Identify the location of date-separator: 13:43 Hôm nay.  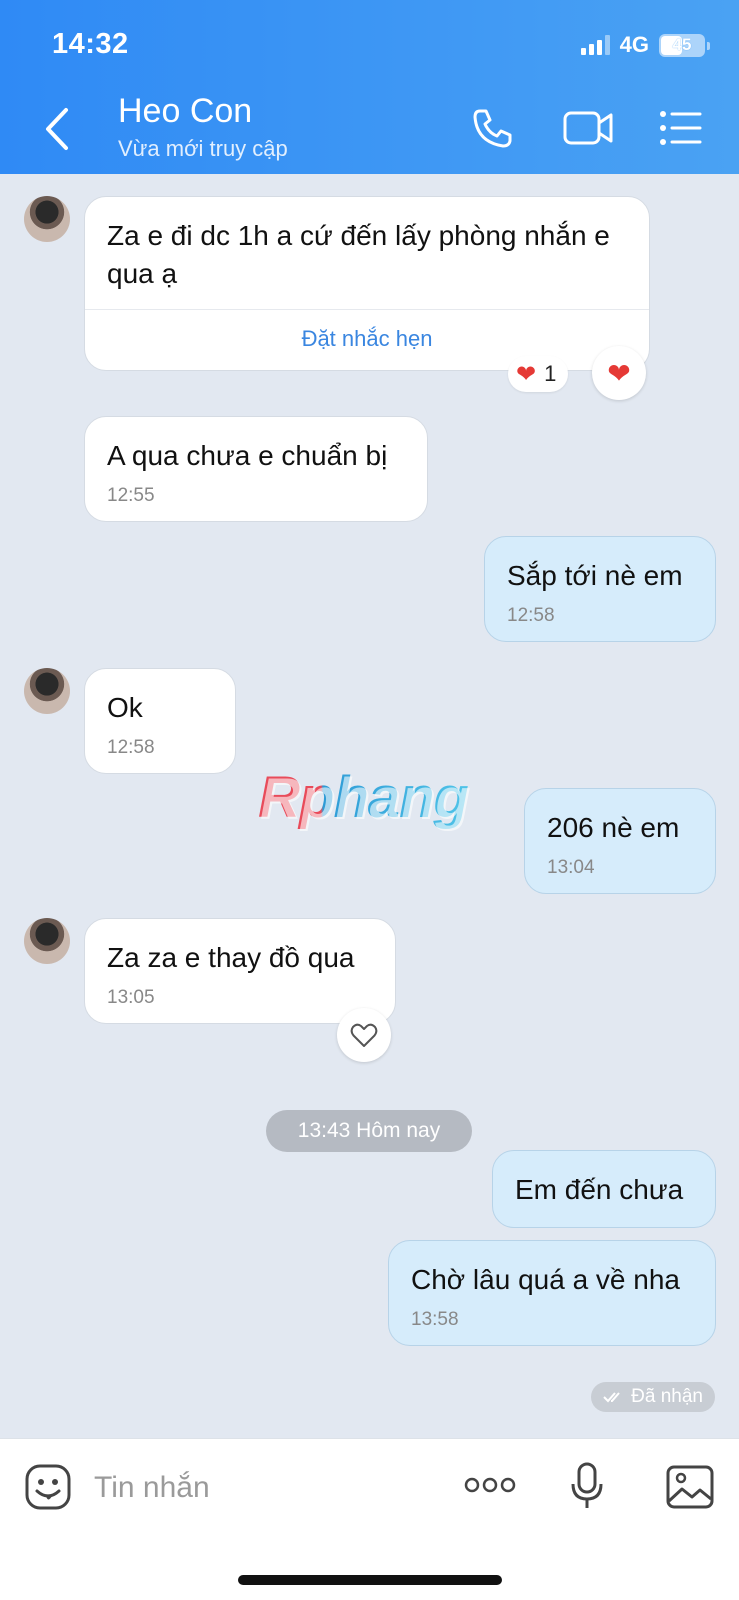
(369, 1131).